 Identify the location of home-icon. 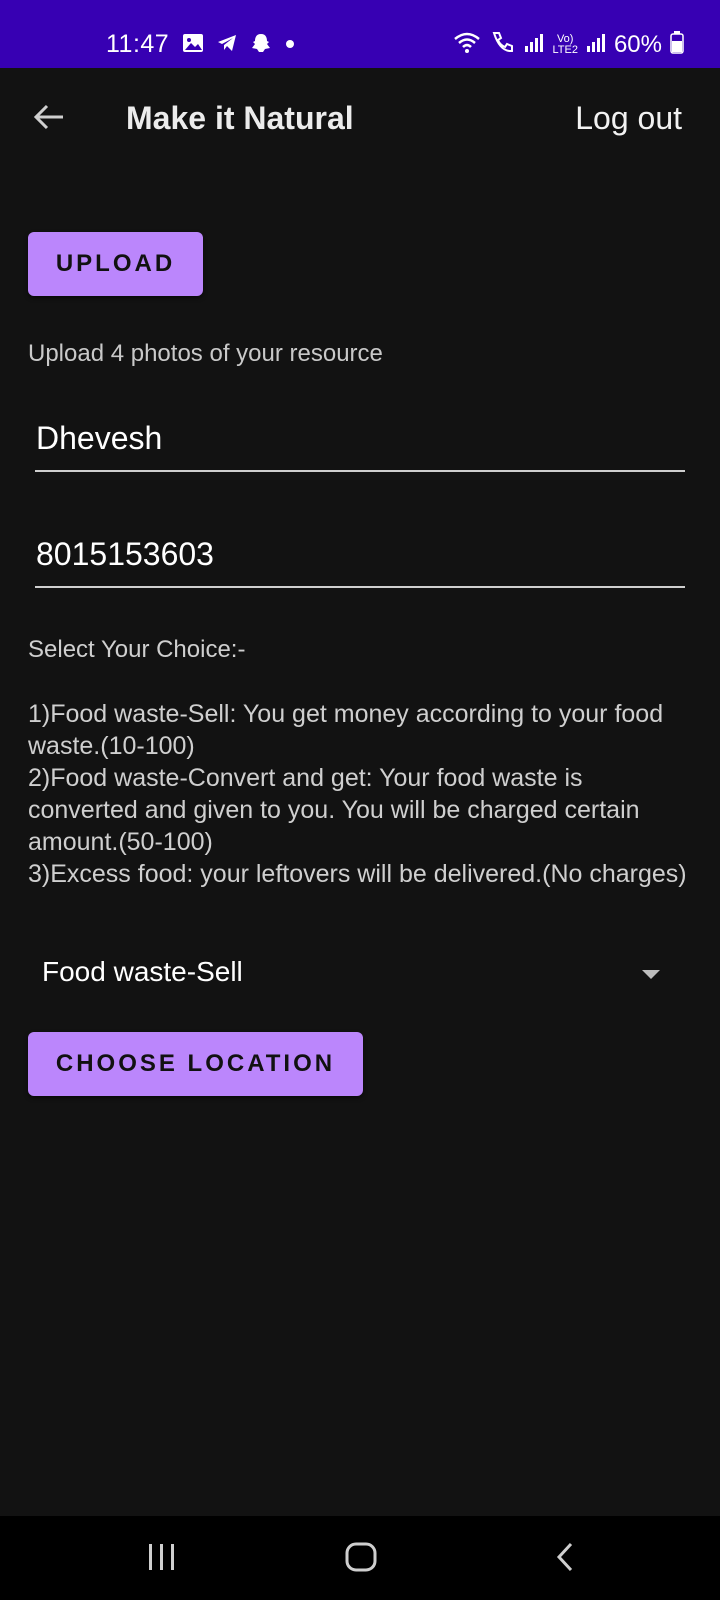
(362, 1558).